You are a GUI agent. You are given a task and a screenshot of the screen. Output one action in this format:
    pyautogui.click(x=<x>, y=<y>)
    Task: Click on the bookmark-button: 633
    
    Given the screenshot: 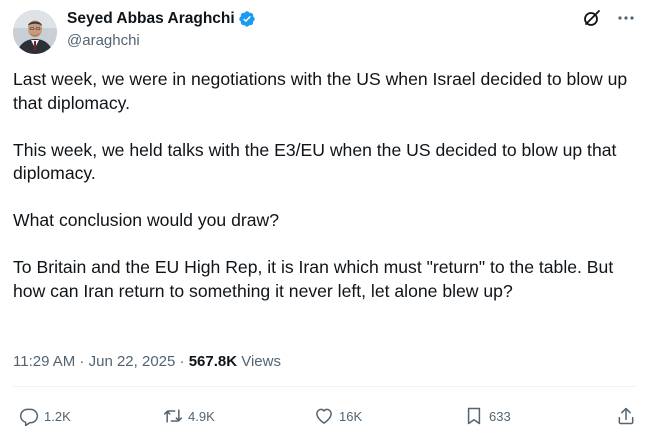 What is the action you would take?
    pyautogui.click(x=487, y=416)
    